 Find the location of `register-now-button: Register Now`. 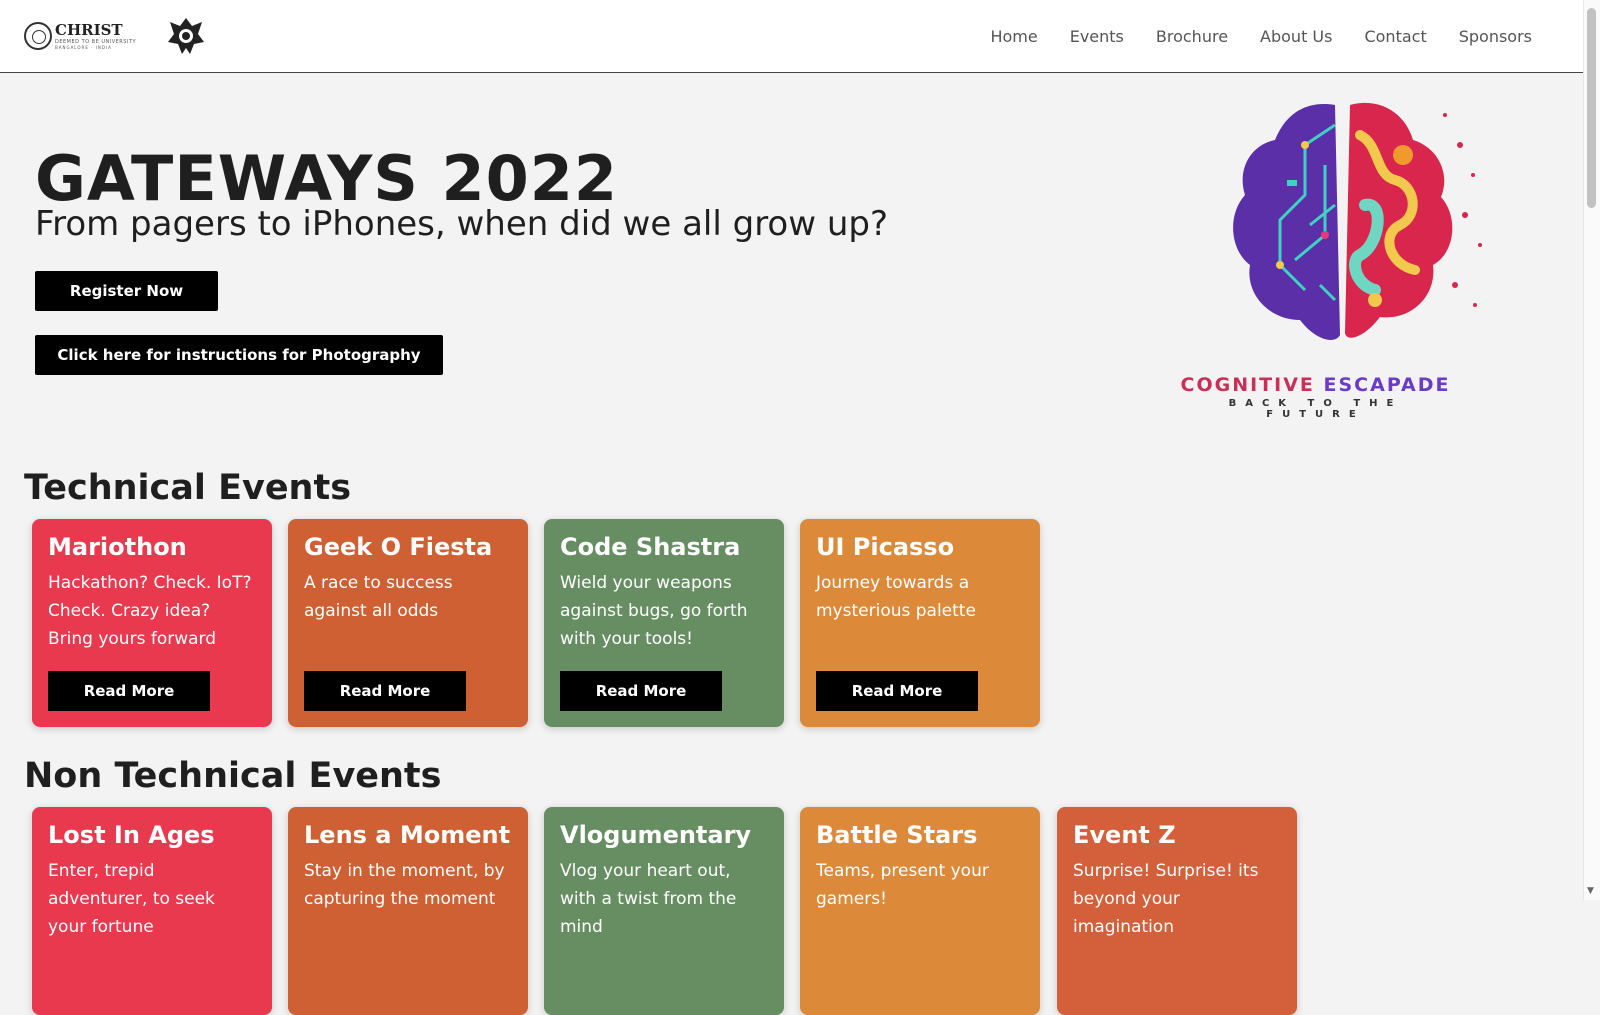

register-now-button: Register Now is located at coordinates (126, 291).